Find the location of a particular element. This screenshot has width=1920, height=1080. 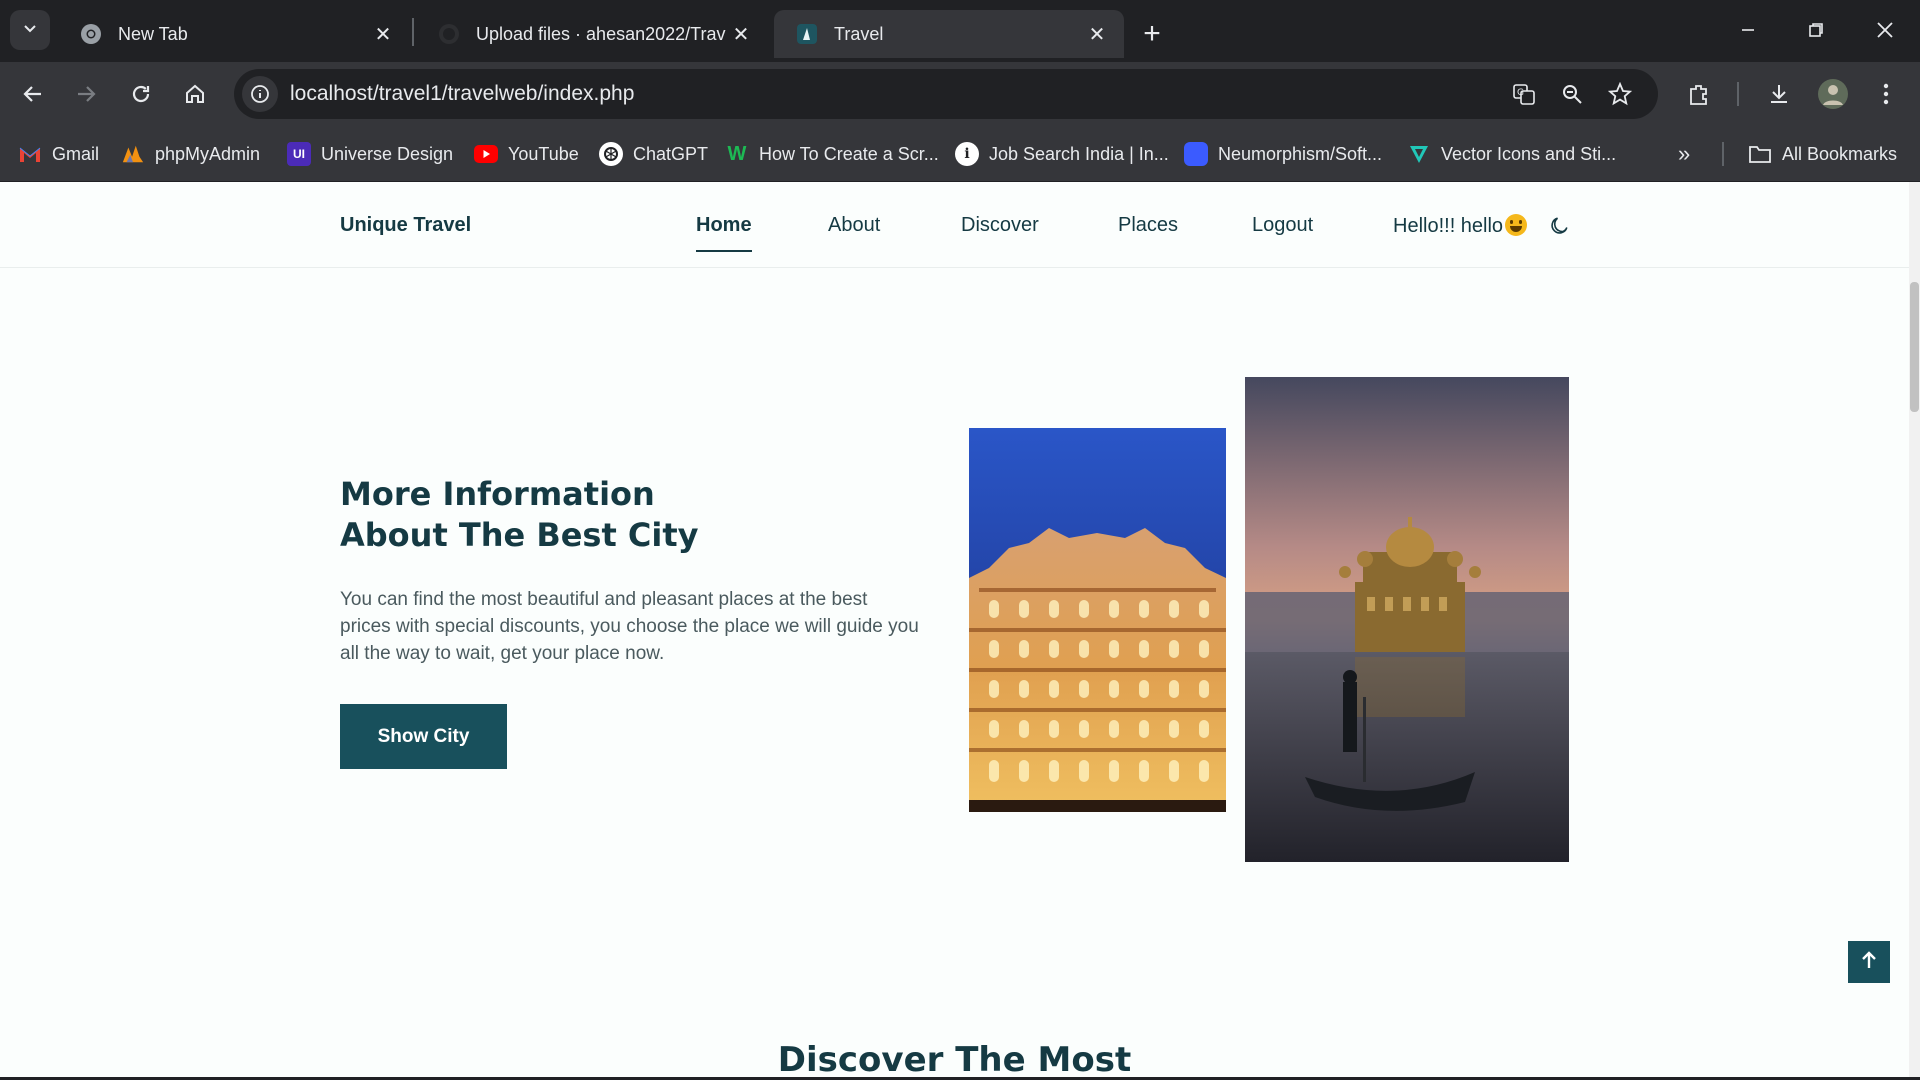

golden-temple-image is located at coordinates (1407, 619).